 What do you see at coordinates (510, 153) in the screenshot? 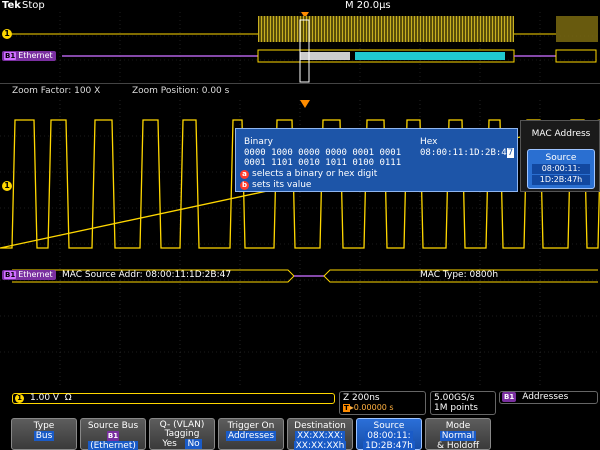
I see `hex-digit-cursor: 7` at bounding box center [510, 153].